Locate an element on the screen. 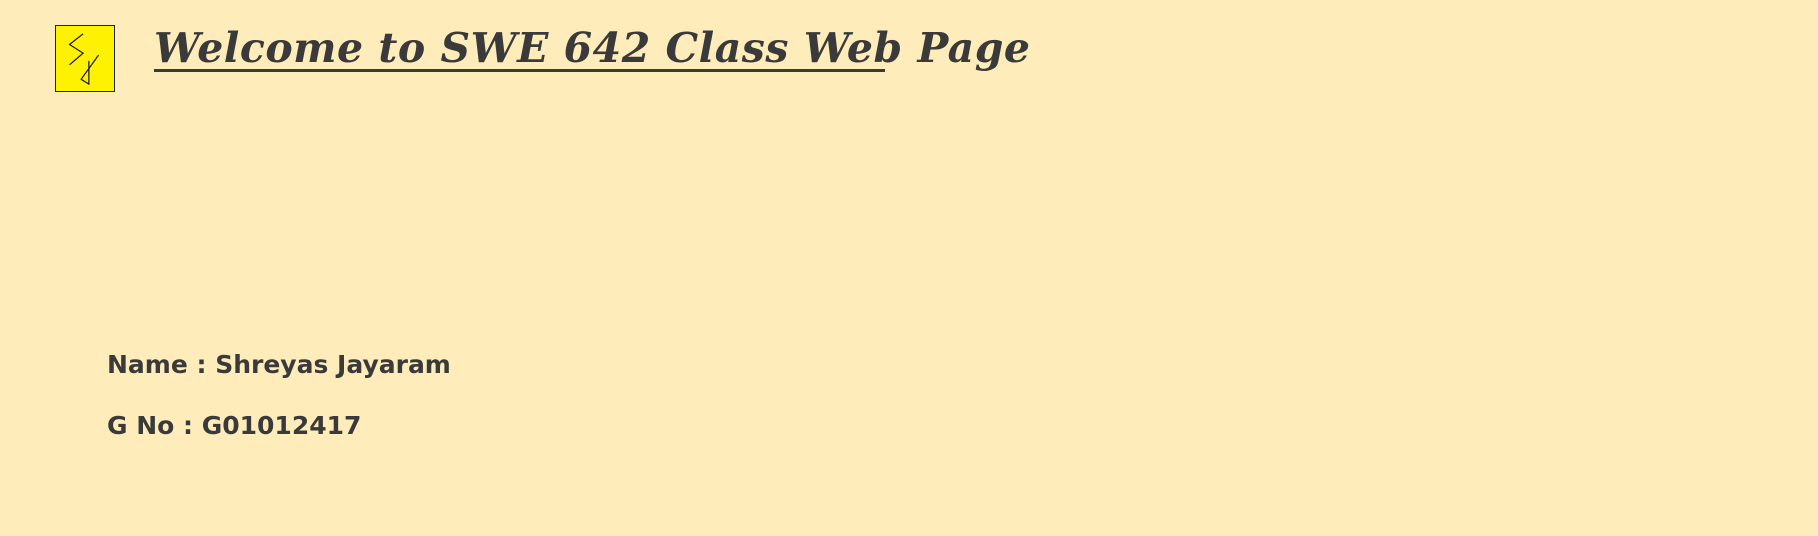 The image size is (1818, 536). student-gno: G No : G01012417 is located at coordinates (234, 425).